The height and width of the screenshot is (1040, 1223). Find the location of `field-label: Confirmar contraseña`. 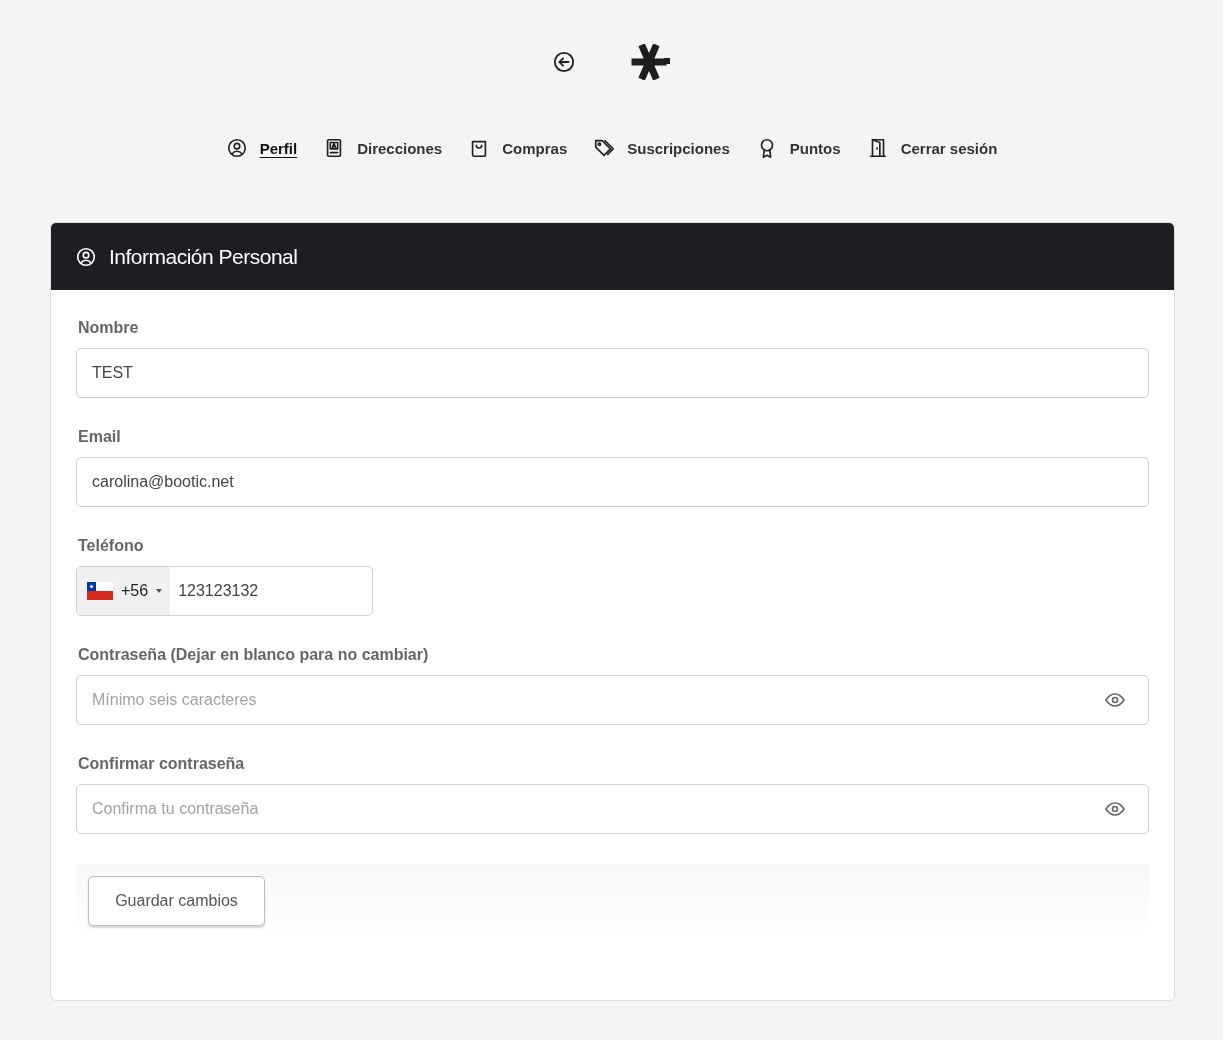

field-label: Confirmar contraseña is located at coordinates (162, 764).